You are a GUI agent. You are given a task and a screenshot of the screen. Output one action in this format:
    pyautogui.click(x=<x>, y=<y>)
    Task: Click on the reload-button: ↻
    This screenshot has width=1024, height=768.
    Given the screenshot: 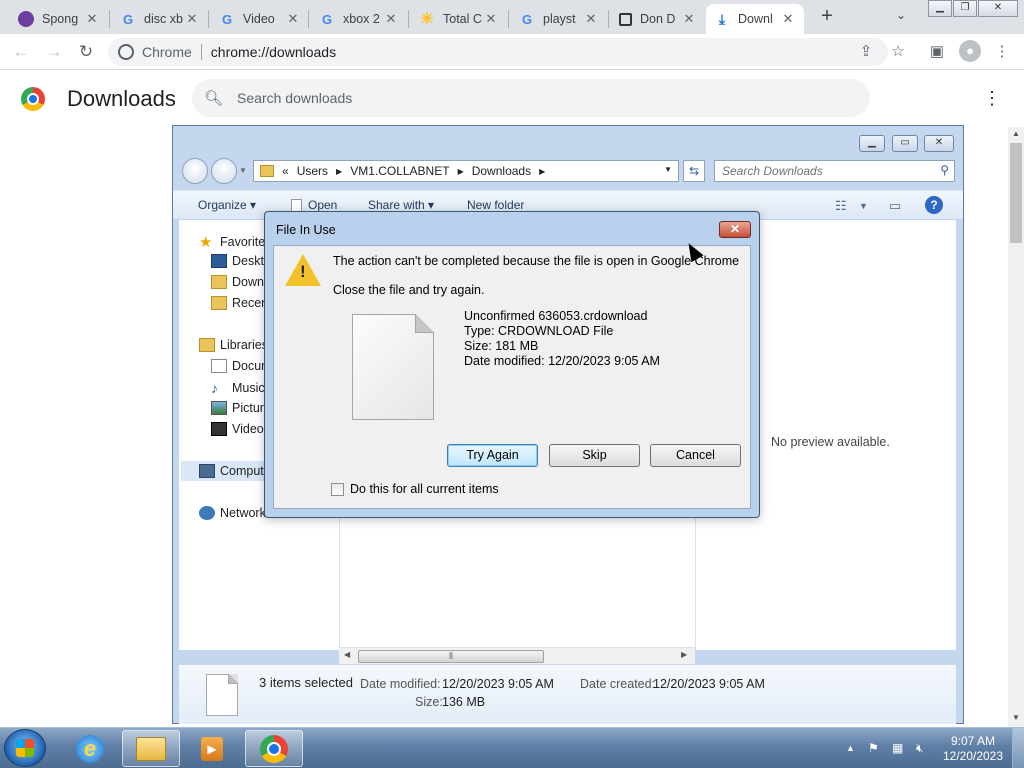 What is the action you would take?
    pyautogui.click(x=86, y=52)
    